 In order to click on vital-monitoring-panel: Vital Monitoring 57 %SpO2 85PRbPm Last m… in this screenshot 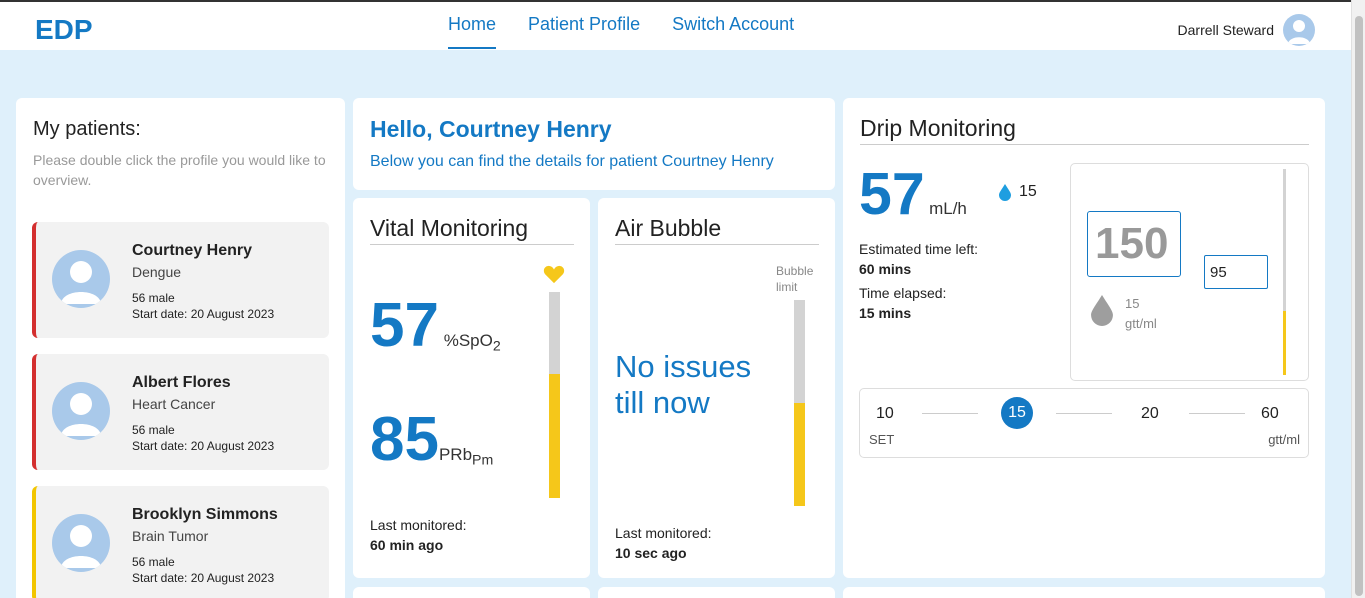, I will do `click(471, 388)`.